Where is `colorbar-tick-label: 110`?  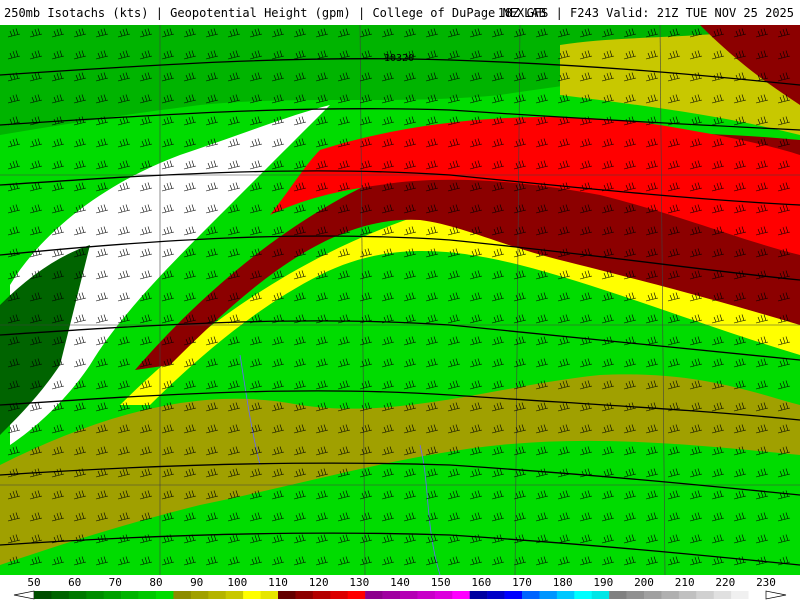
colorbar-tick-label: 110 is located at coordinates (278, 582).